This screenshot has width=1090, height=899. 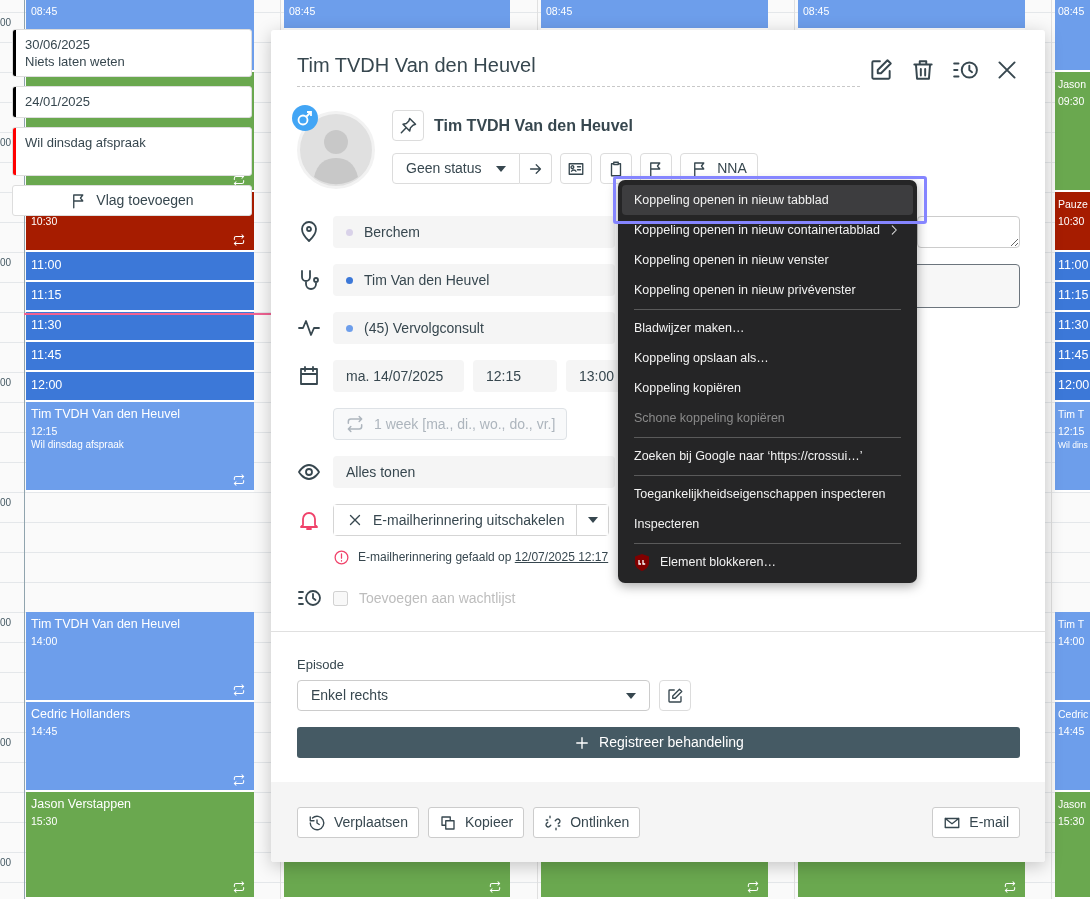 I want to click on date-field: ma. 14/07/2025, so click(x=398, y=376).